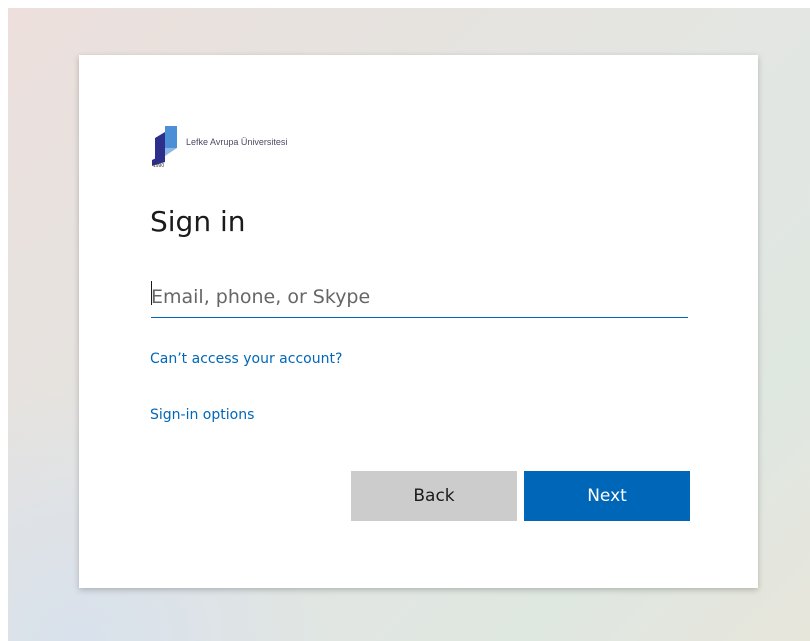  I want to click on email-field, so click(419, 297).